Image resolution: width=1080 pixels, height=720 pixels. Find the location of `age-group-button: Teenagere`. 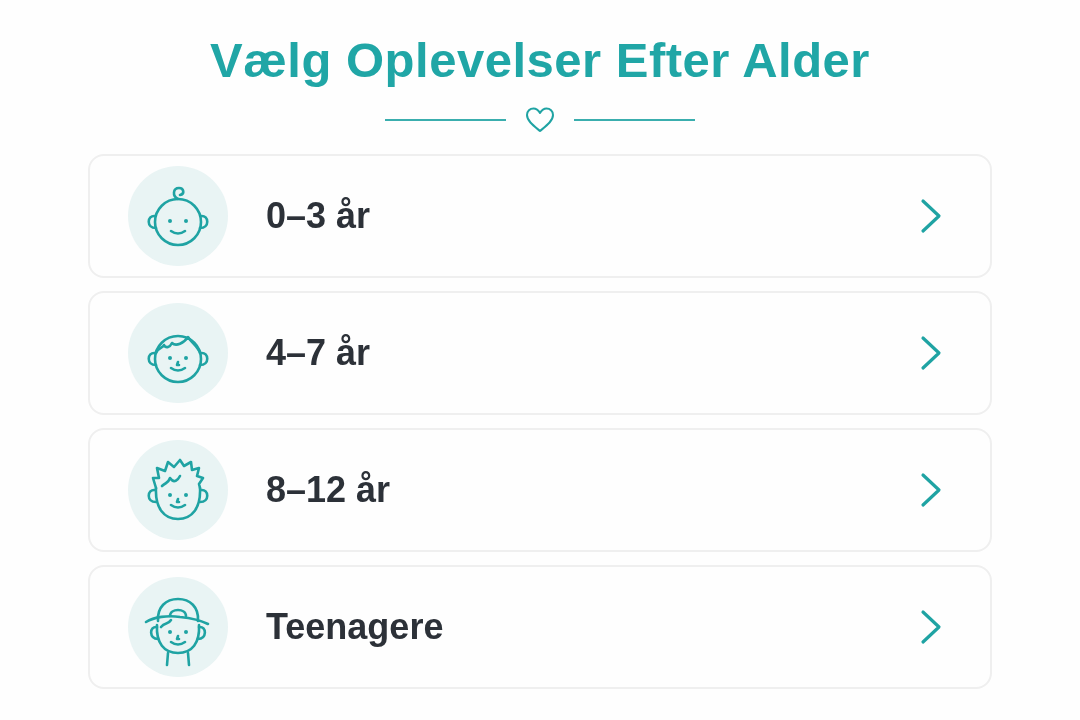

age-group-button: Teenagere is located at coordinates (540, 627).